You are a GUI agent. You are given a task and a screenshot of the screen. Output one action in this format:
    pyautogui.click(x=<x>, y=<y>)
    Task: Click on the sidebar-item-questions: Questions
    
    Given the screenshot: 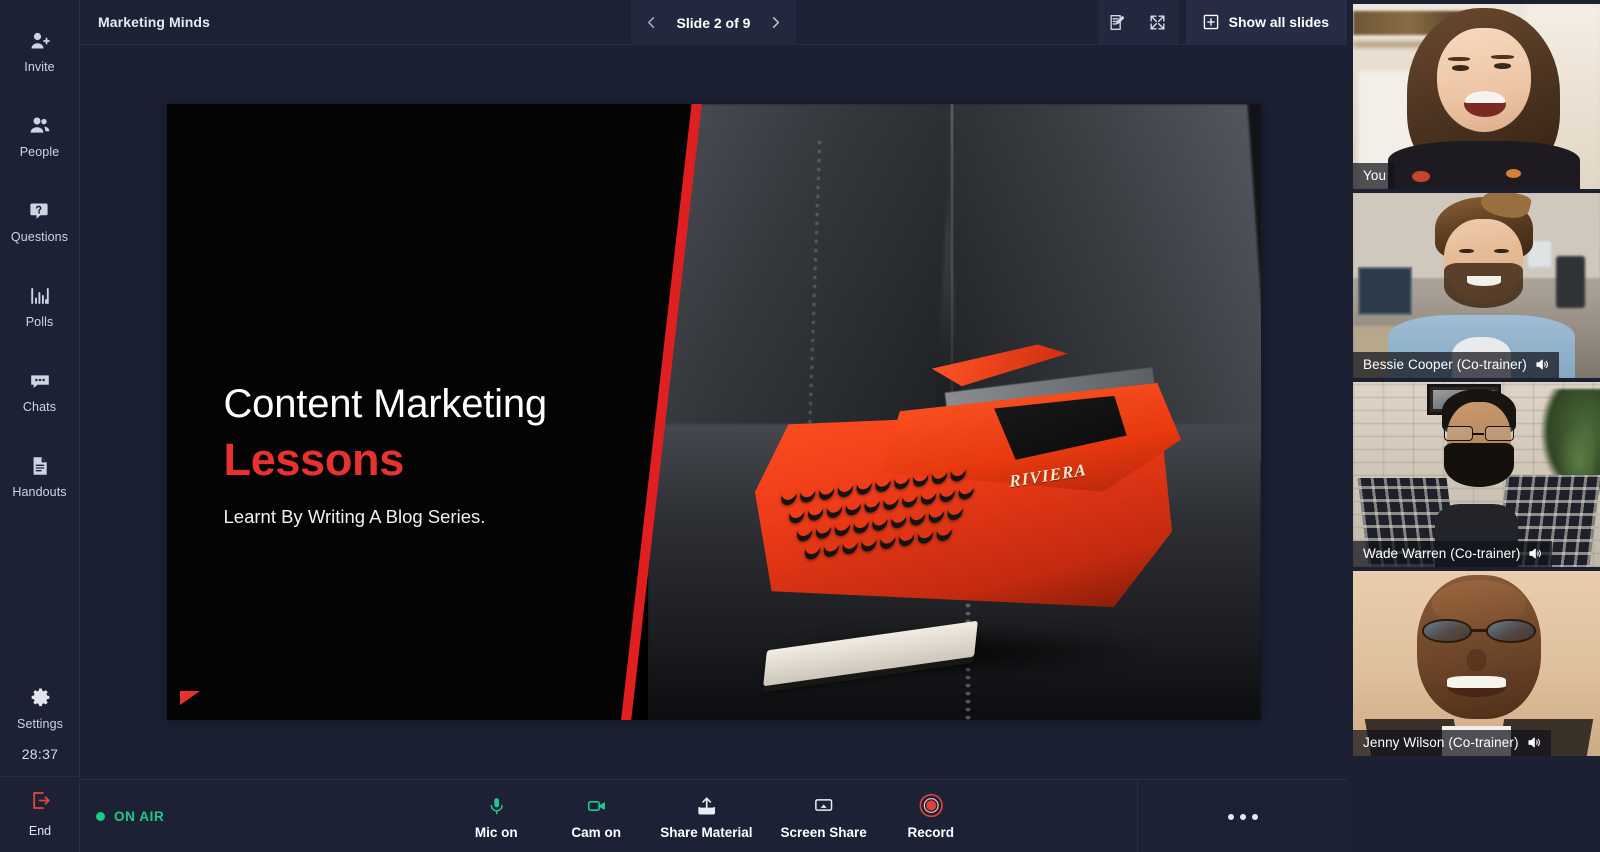 What is the action you would take?
    pyautogui.click(x=40, y=222)
    